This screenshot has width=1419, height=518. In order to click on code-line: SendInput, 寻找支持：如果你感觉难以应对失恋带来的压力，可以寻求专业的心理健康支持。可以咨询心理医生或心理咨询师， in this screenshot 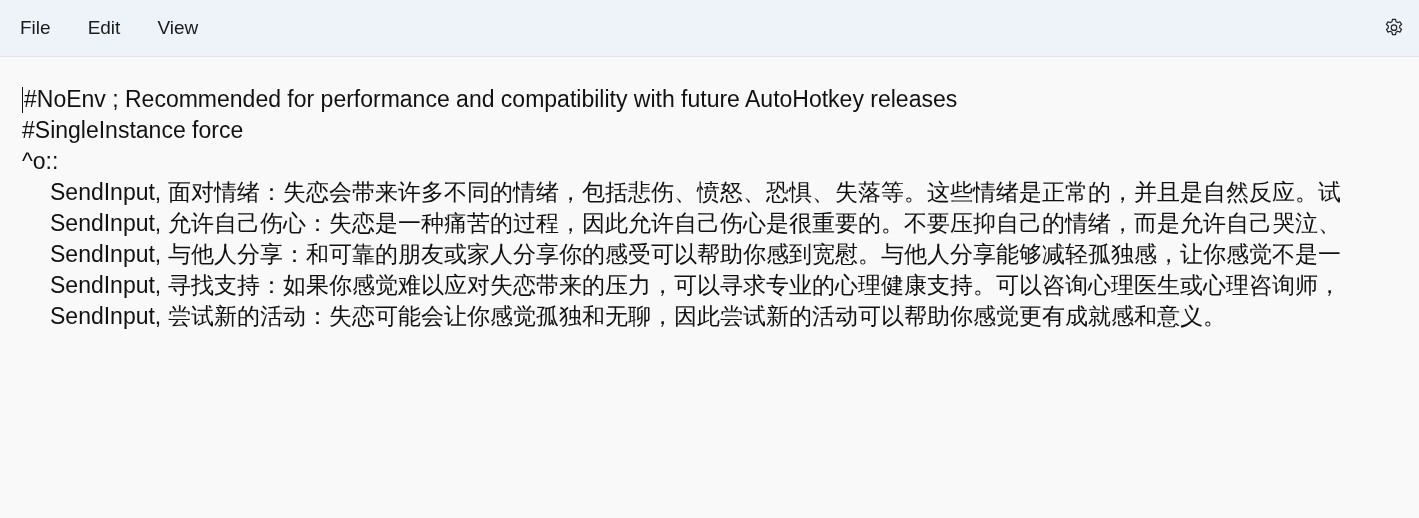, I will do `click(695, 285)`.